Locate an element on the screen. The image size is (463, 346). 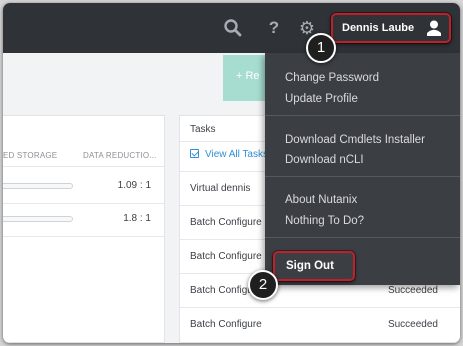
data-reduction-value: 1.09 : 1 is located at coordinates (134, 185).